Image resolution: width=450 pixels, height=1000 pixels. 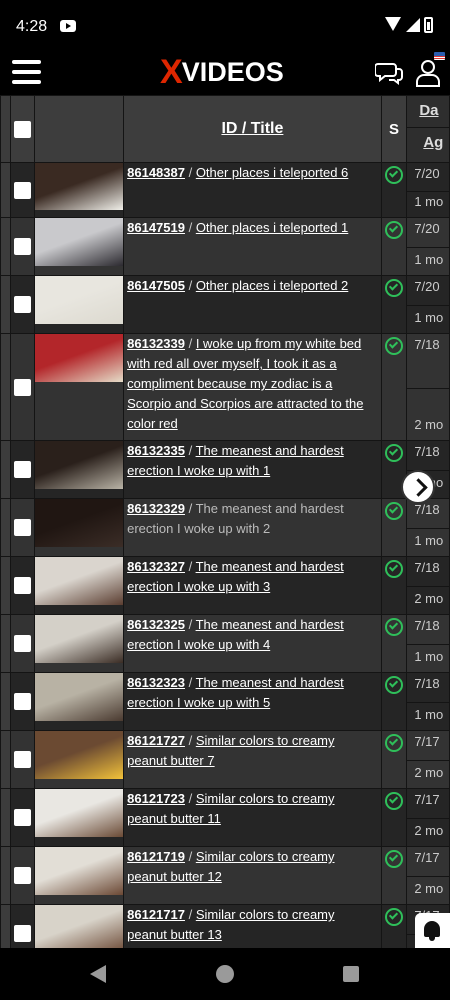 What do you see at coordinates (439, 56) in the screenshot?
I see `flag-icon` at bounding box center [439, 56].